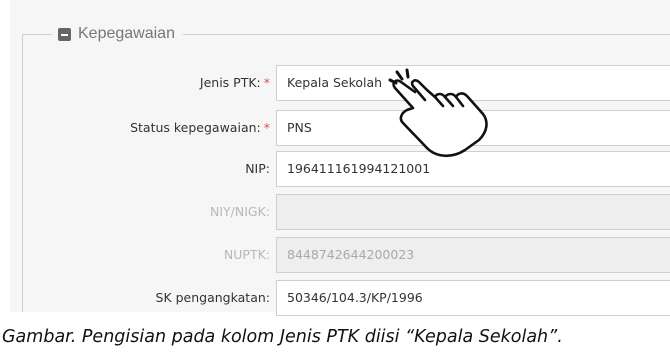  Describe the element at coordinates (64, 34) in the screenshot. I see `collapse-minus-icon` at that location.